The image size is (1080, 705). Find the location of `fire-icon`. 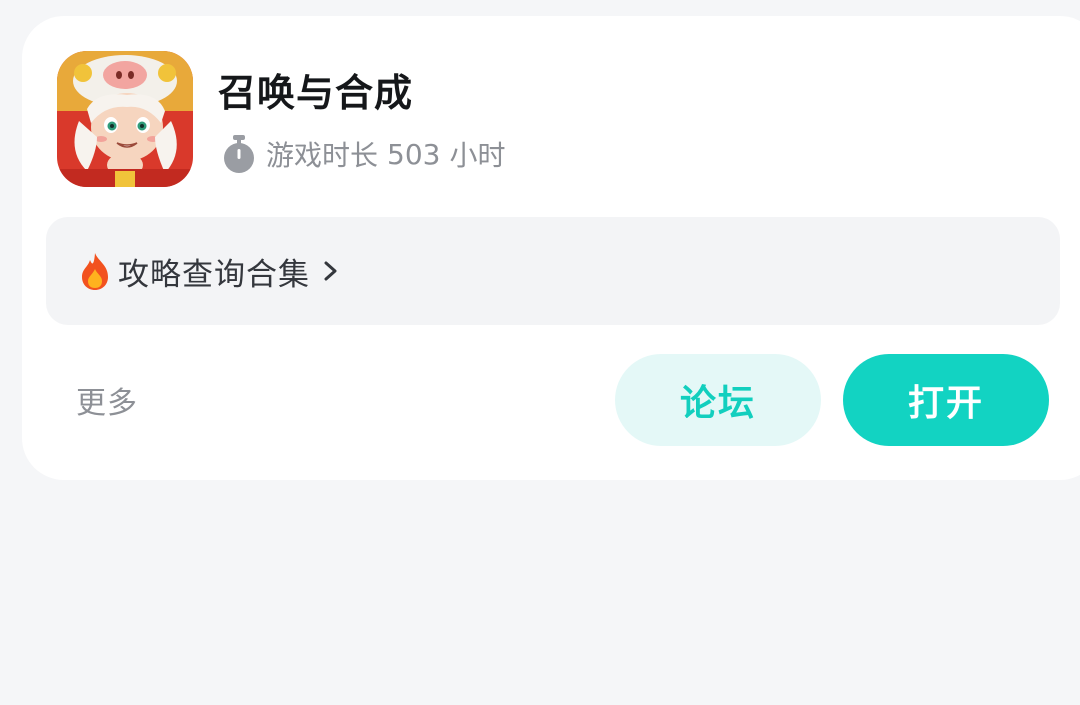

fire-icon is located at coordinates (95, 271).